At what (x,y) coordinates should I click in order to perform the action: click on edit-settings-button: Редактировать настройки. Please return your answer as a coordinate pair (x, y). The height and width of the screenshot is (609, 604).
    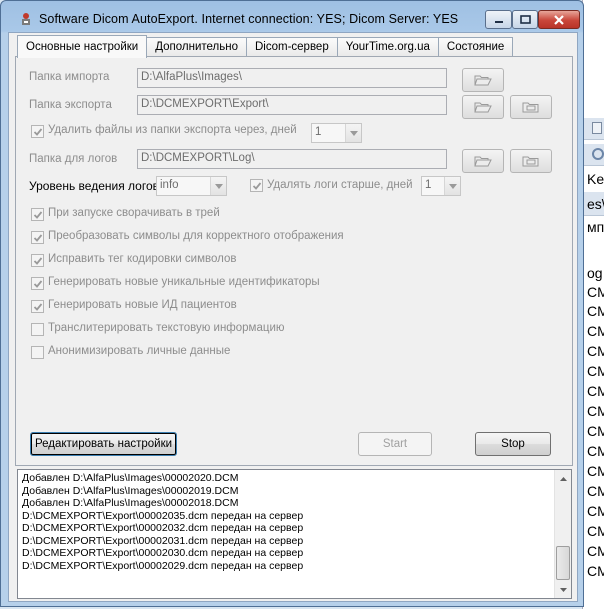
    Looking at the image, I should click on (103, 444).